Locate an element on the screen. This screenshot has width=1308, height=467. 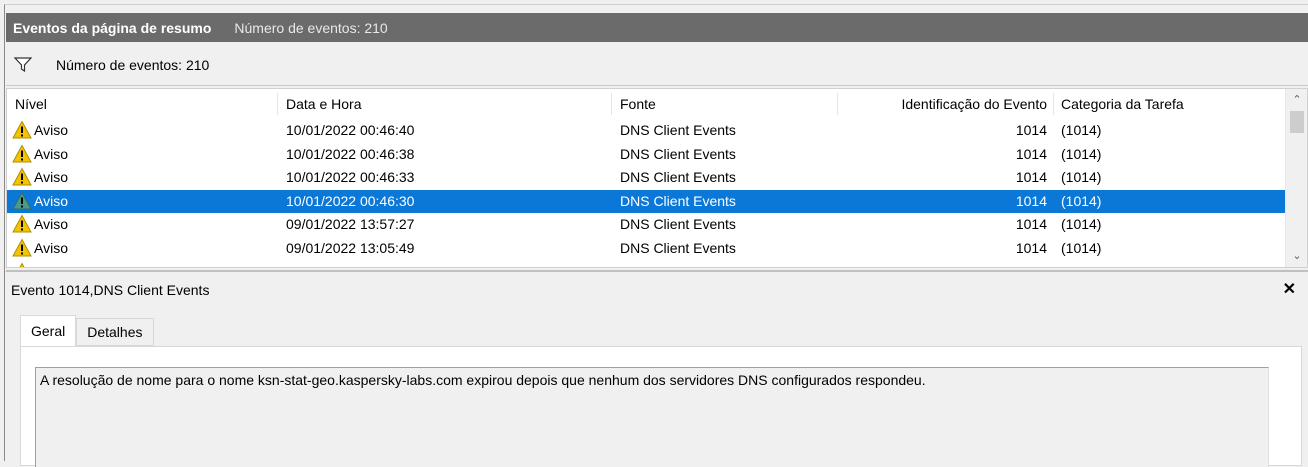
details-tabs: Geral Detalhes is located at coordinates (87, 330).